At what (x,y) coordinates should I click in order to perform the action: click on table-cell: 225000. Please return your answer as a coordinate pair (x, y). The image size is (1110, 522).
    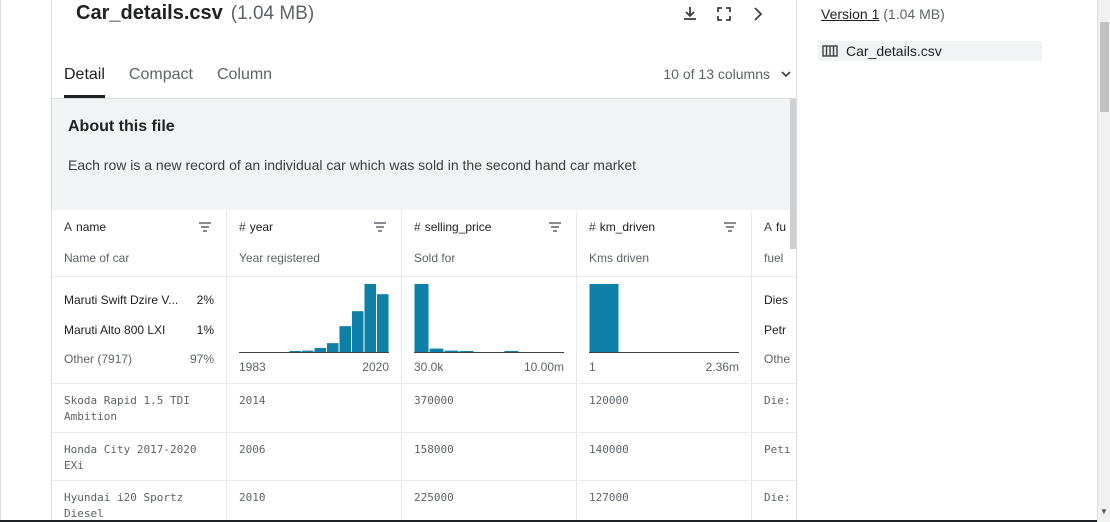
    Looking at the image, I should click on (434, 497).